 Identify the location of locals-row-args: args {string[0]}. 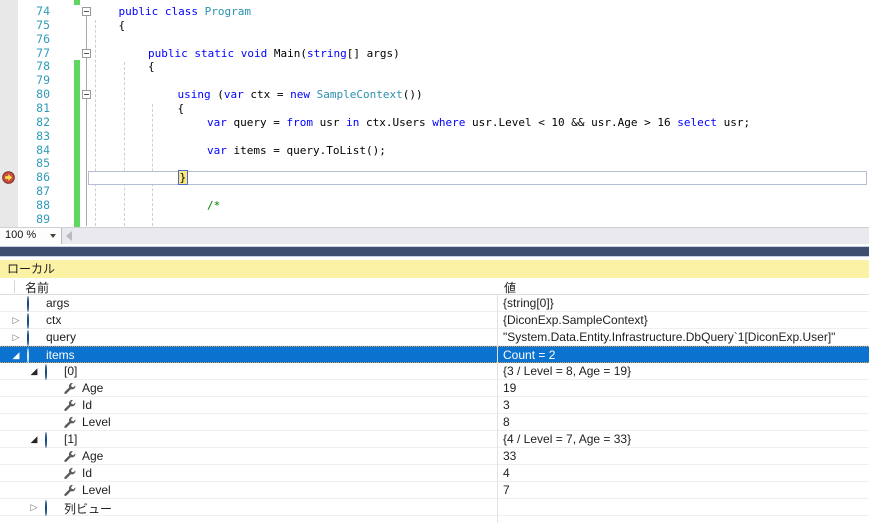
(434, 303).